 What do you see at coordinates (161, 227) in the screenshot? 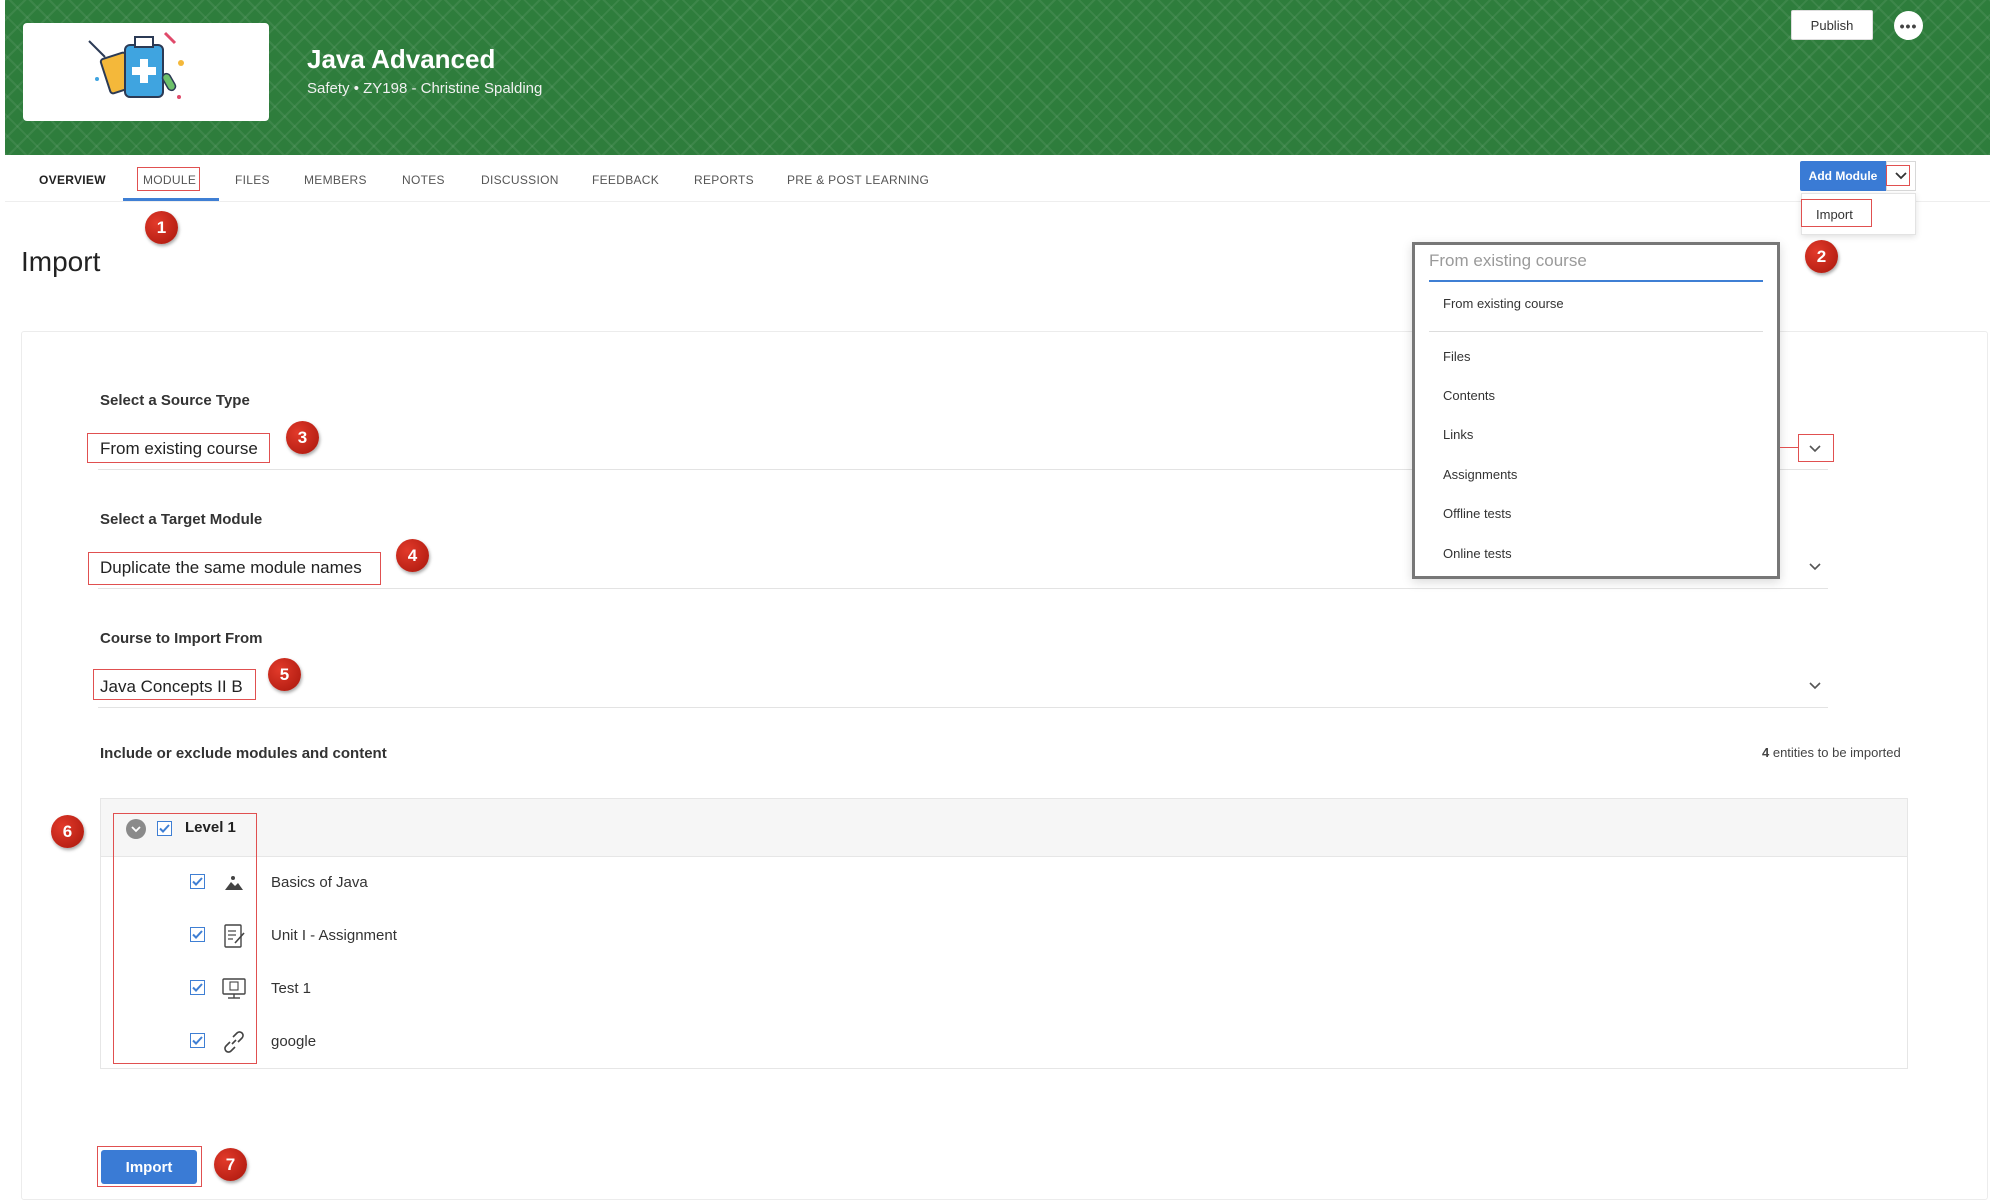
I see `step-marker-1: 1` at bounding box center [161, 227].